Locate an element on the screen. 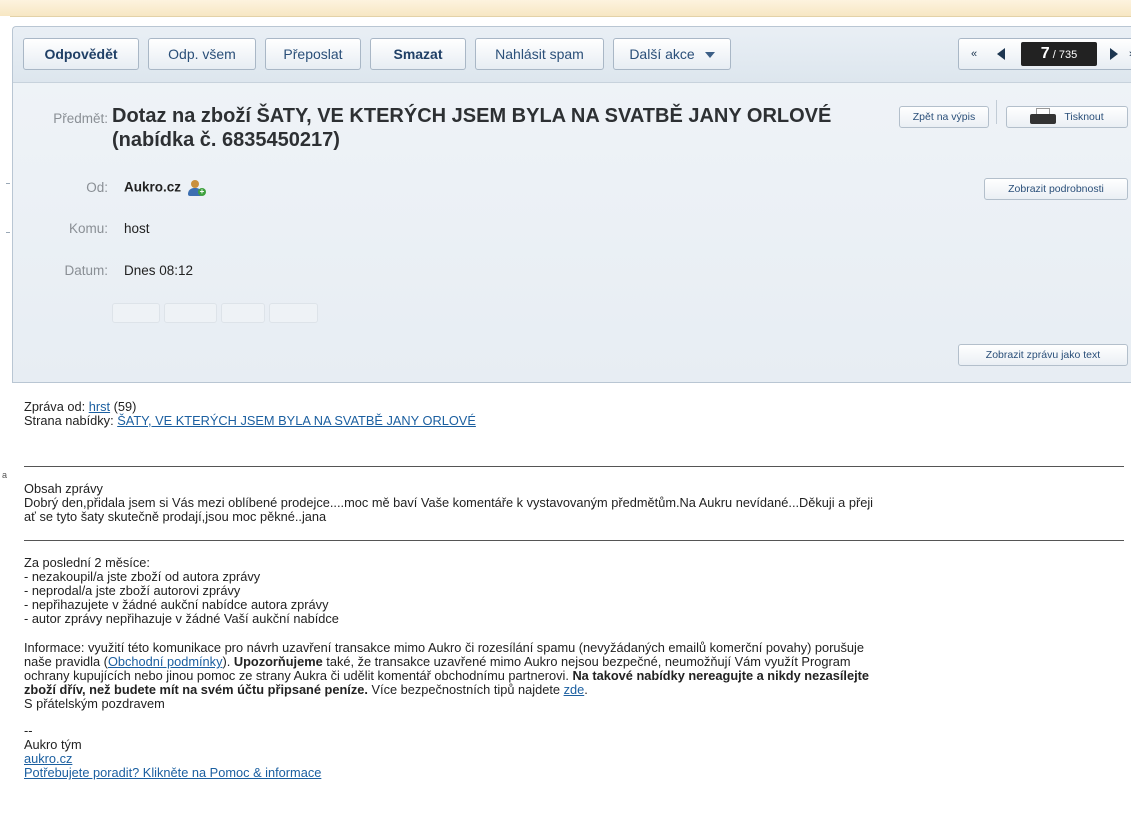  sender-user-link: hrst is located at coordinates (99, 406).